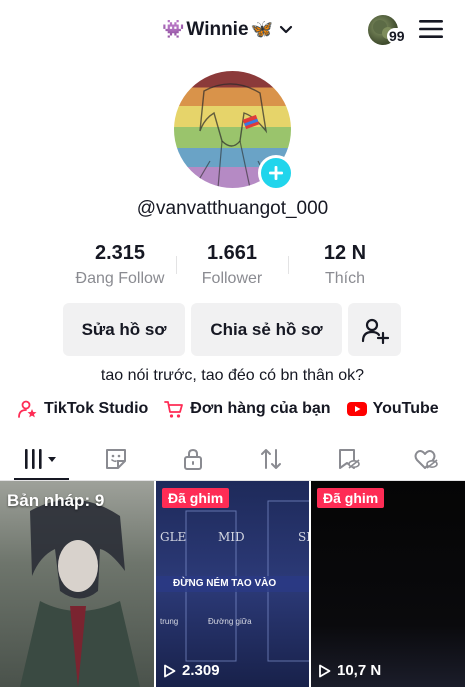  Describe the element at coordinates (124, 329) in the screenshot. I see `edit-profile-button: Sửa hồ sơ` at that location.